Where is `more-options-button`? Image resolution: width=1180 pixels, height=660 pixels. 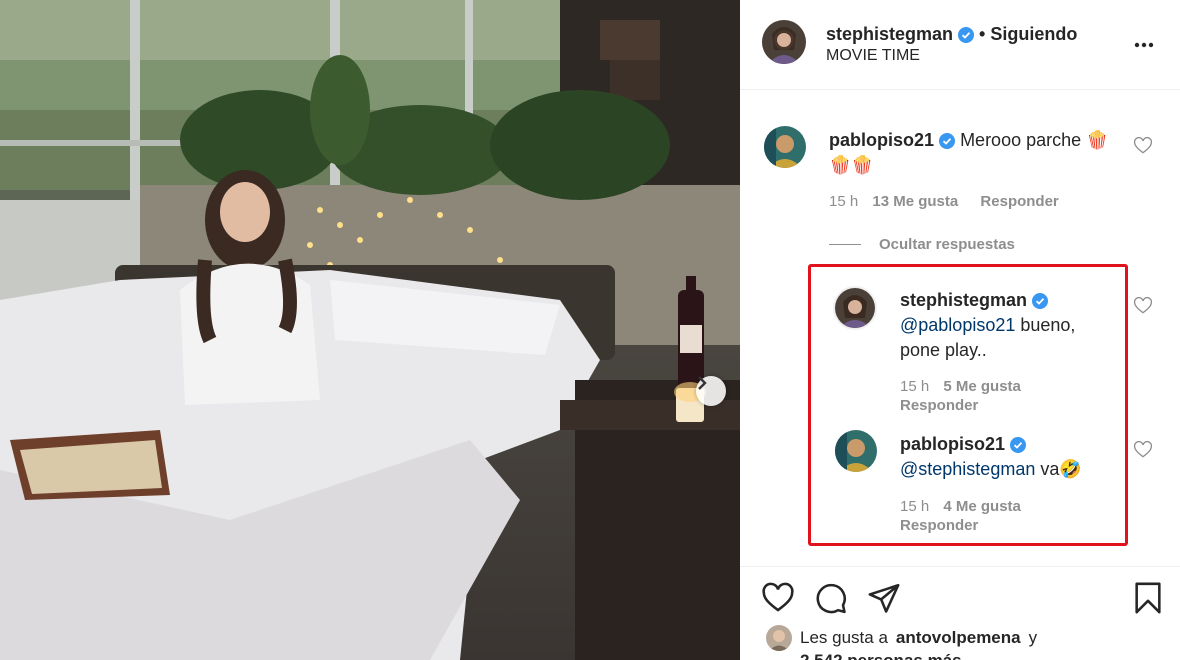
more-options-button is located at coordinates (1144, 42).